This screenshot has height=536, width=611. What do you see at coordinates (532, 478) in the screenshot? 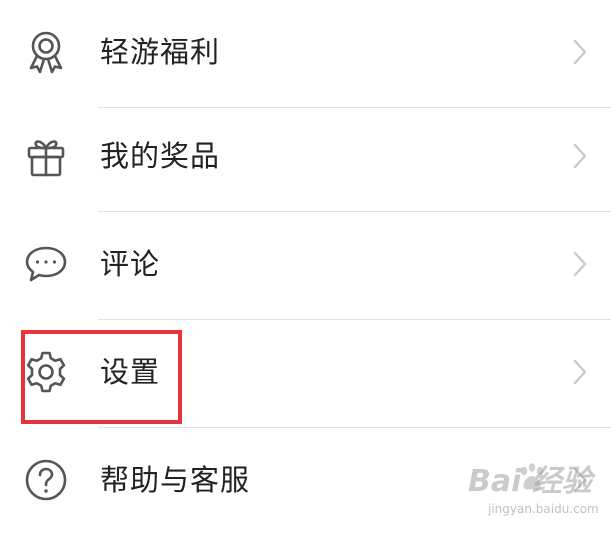
I see `paw-icon` at bounding box center [532, 478].